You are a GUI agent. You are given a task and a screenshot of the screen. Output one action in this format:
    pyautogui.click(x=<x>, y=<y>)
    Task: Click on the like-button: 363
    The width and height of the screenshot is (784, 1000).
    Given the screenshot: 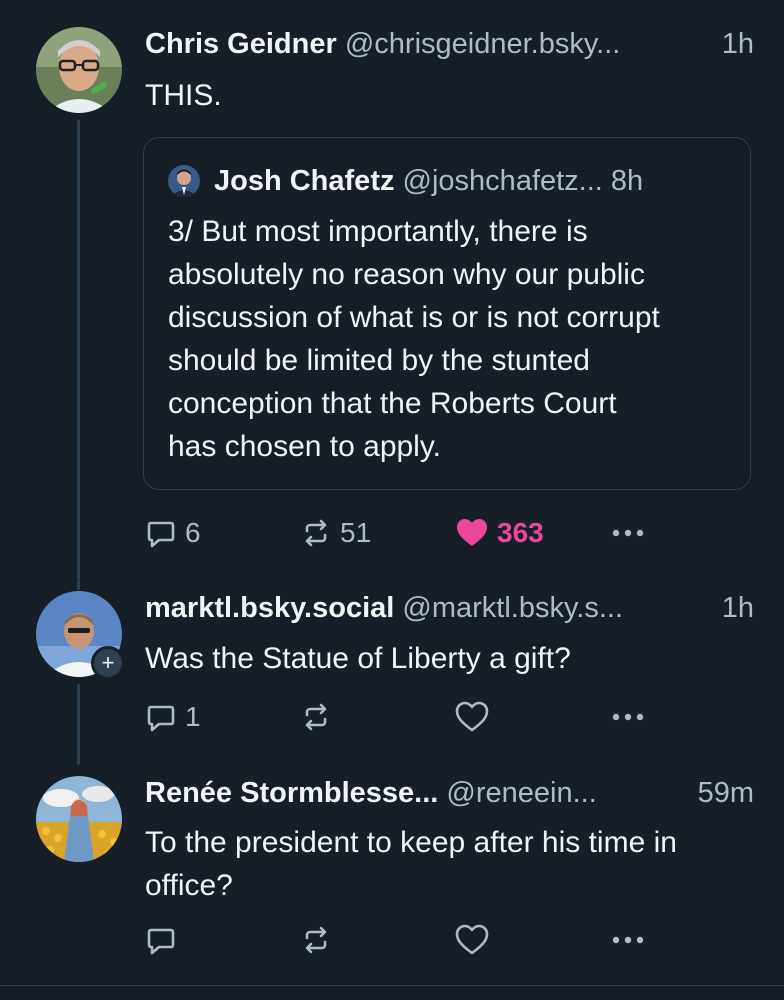 What is the action you would take?
    pyautogui.click(x=499, y=533)
    